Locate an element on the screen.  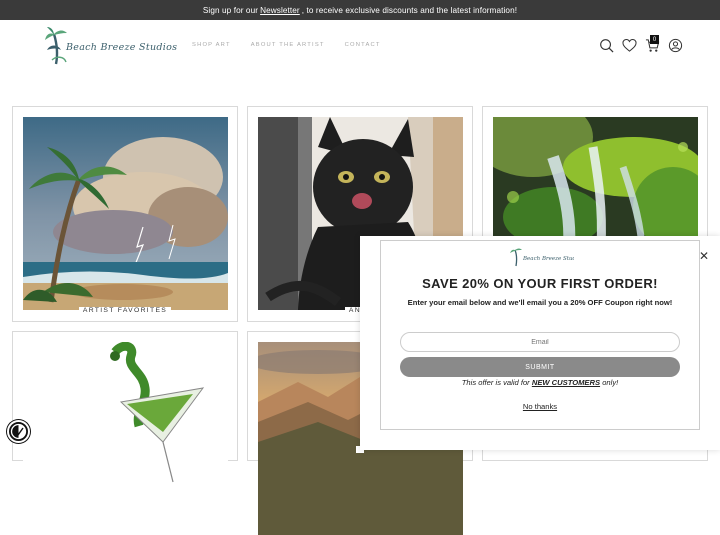
cart-count-badge: 0 is located at coordinates (654, 39).